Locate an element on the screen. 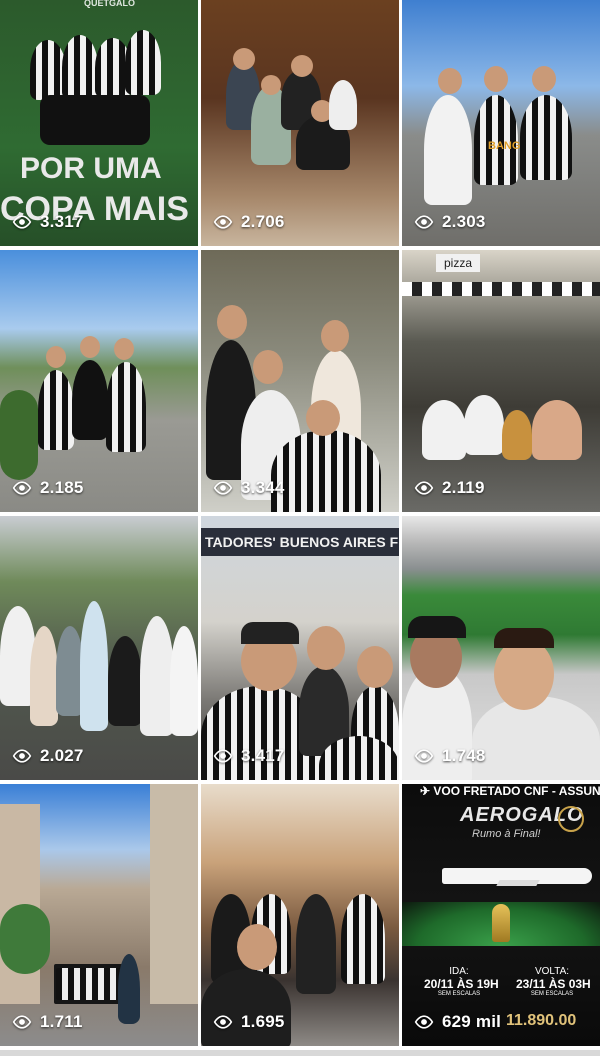 The height and width of the screenshot is (1056, 600). tile-headline-1: POR UMA is located at coordinates (91, 168).